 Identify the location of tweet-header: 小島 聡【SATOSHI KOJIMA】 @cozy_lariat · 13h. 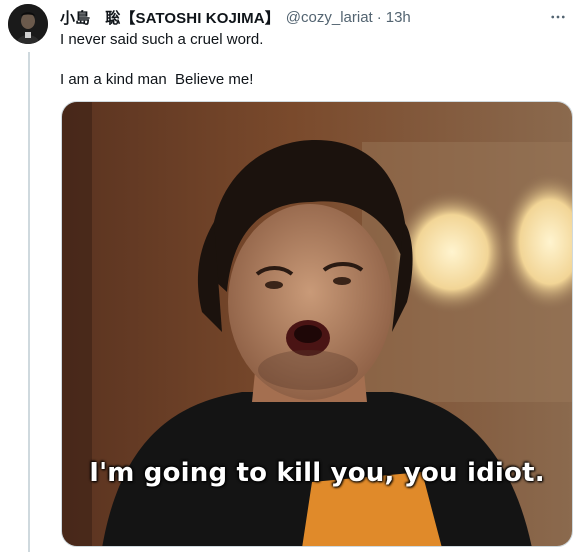
(295, 17).